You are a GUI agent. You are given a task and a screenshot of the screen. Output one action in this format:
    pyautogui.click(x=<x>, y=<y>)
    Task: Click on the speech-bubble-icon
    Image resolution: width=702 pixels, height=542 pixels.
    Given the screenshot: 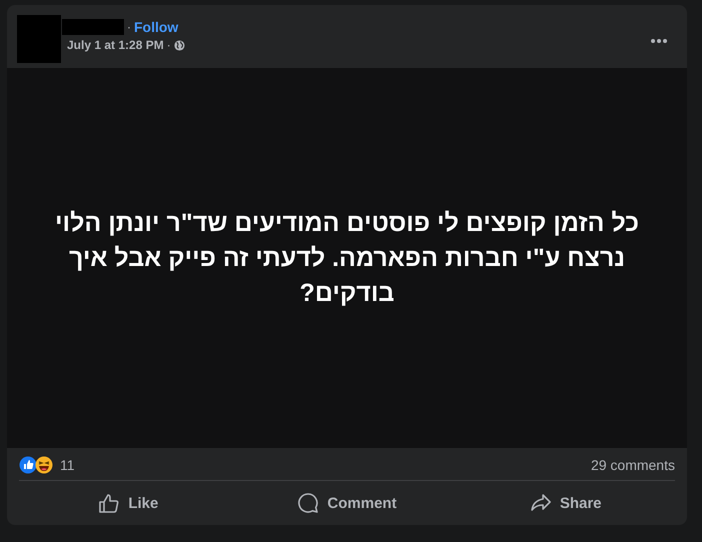 What is the action you would take?
    pyautogui.click(x=308, y=503)
    